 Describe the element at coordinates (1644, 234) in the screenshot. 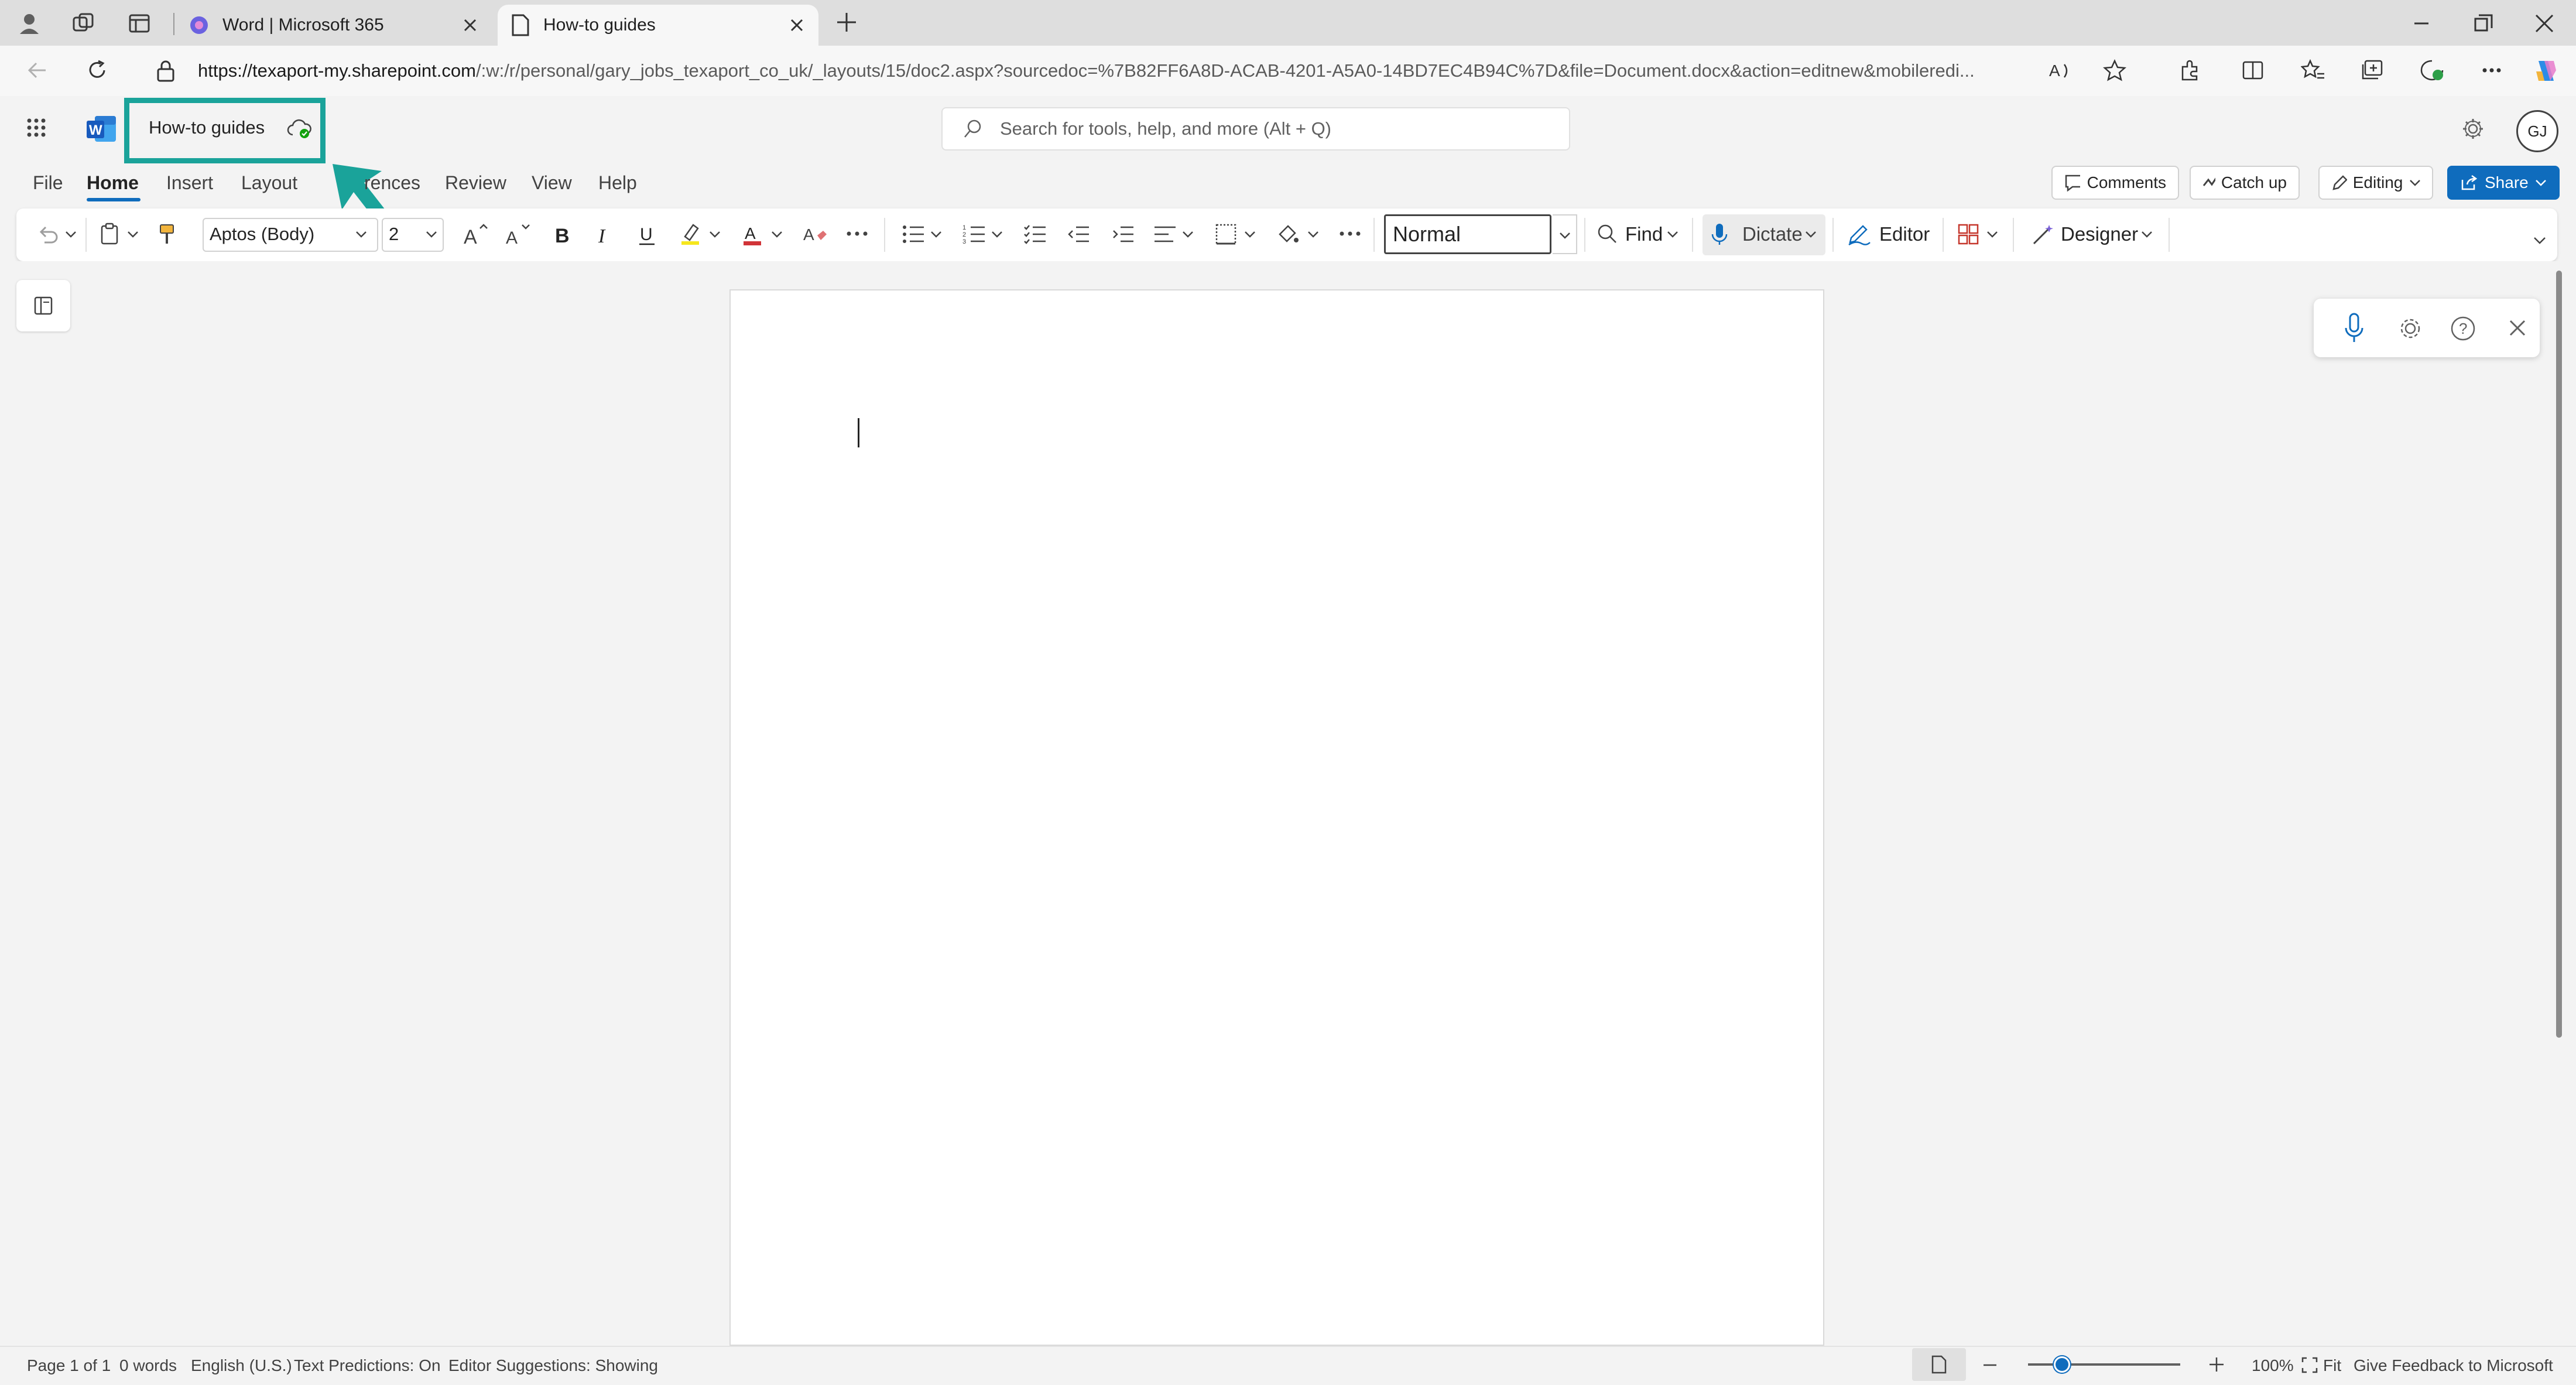

I see `find-button: Find` at that location.